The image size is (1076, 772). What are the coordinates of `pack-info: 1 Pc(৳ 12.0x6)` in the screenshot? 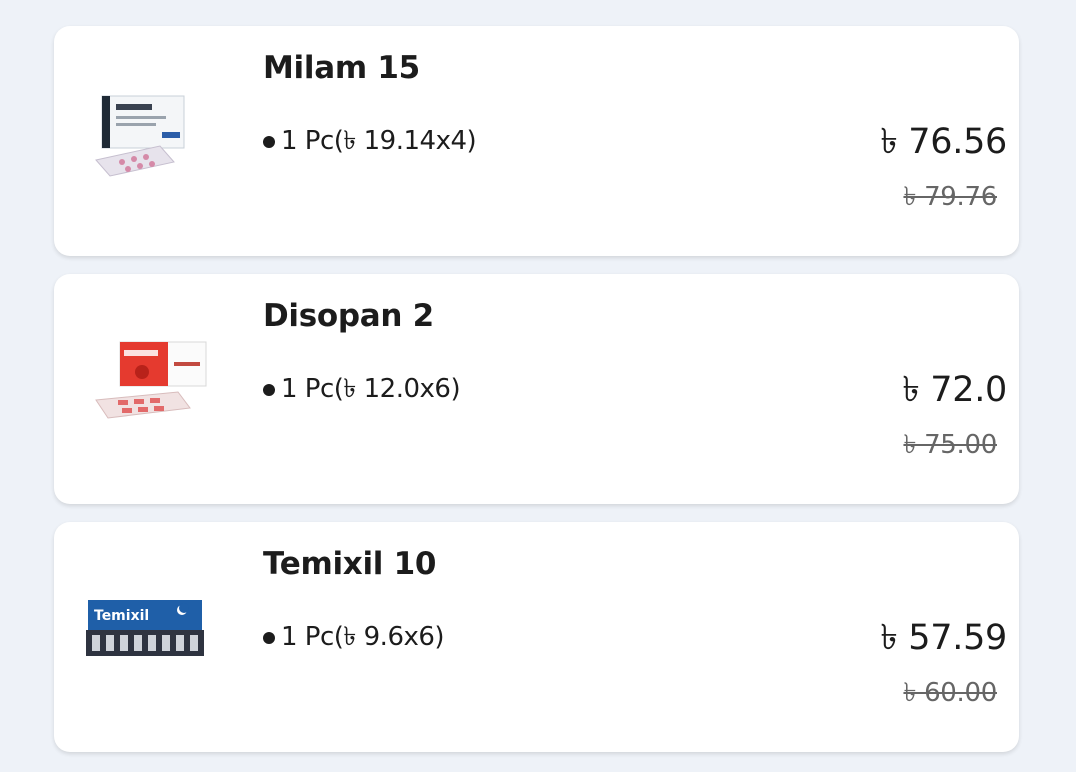 It's located at (362, 390).